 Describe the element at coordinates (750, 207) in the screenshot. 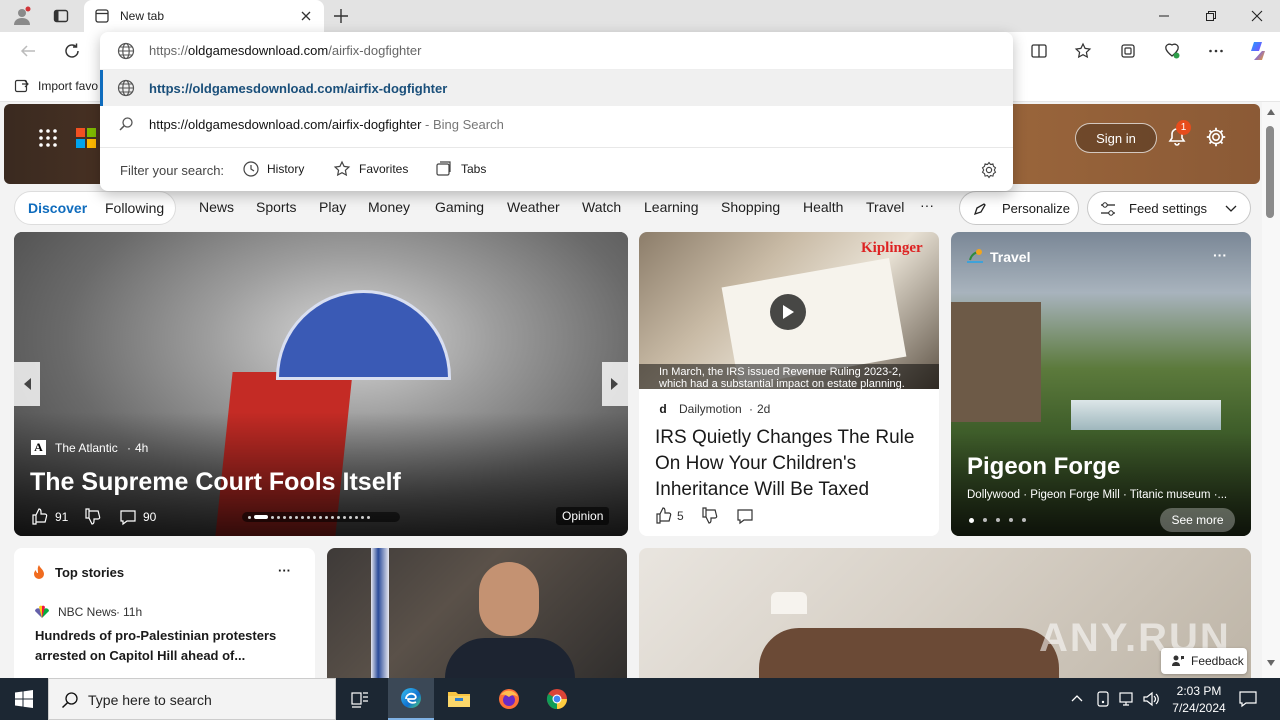

I see `nav-shopping: Shopping` at that location.